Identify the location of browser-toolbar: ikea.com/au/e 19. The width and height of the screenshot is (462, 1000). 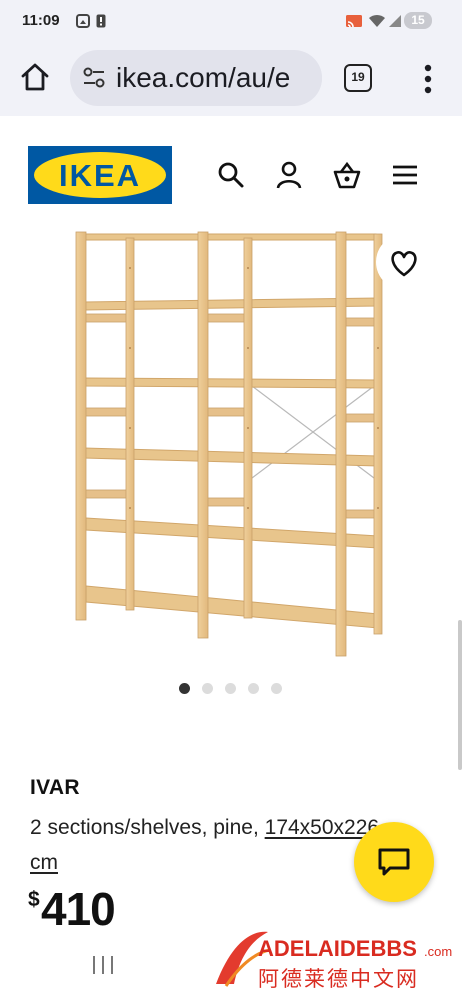
(231, 78).